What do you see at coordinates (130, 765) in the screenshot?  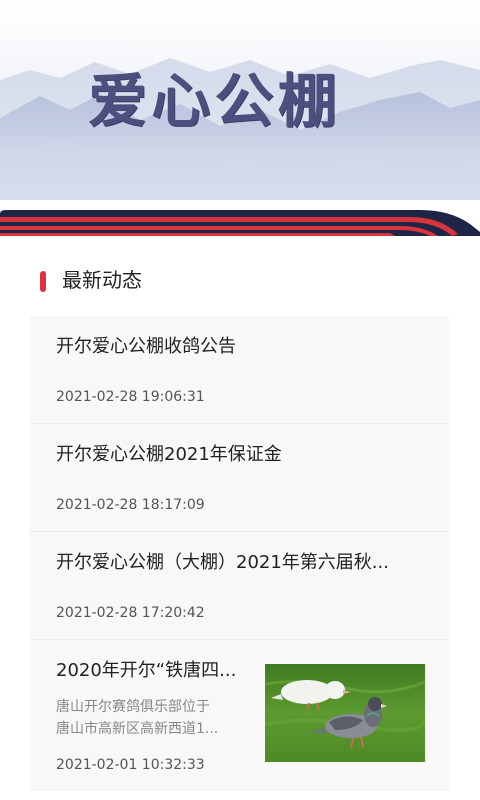 I see `news-item-time: 2021-02-01 10:32:33` at bounding box center [130, 765].